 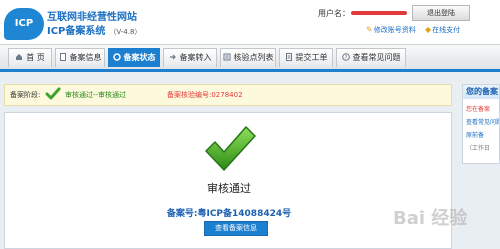 What do you see at coordinates (475, 134) in the screenshot?
I see `sidebar-item: 原前备` at bounding box center [475, 134].